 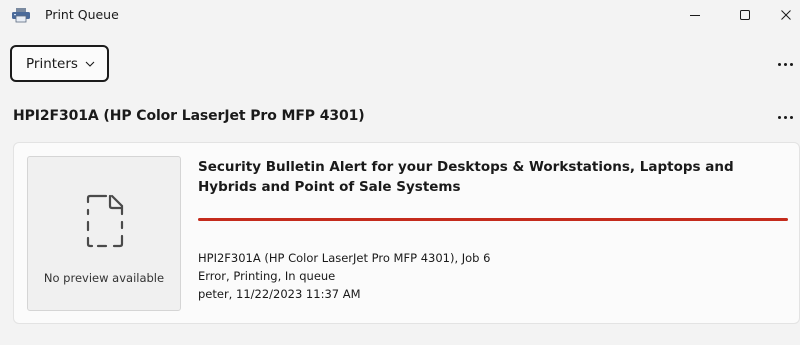 I want to click on minimize-icon, so click(x=695, y=15).